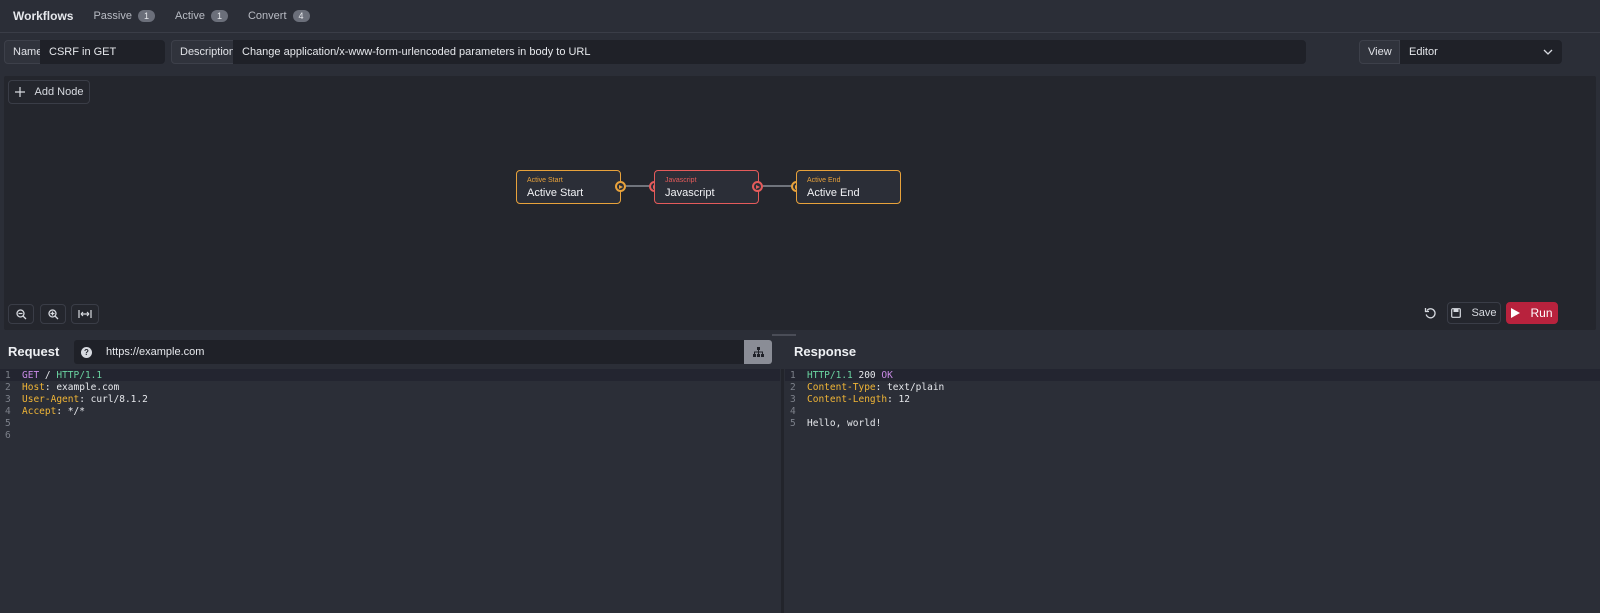 This screenshot has height=613, width=1600. What do you see at coordinates (102, 52) in the screenshot?
I see `name-input: CSRF in GET` at bounding box center [102, 52].